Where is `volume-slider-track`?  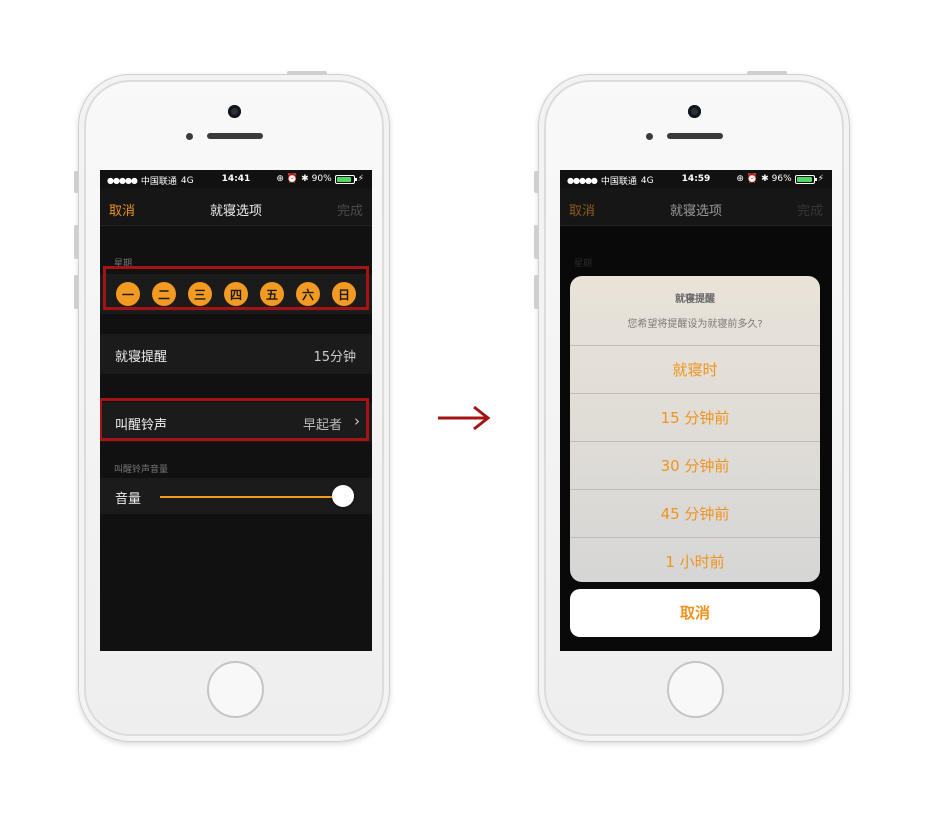
volume-slider-track is located at coordinates (251, 497).